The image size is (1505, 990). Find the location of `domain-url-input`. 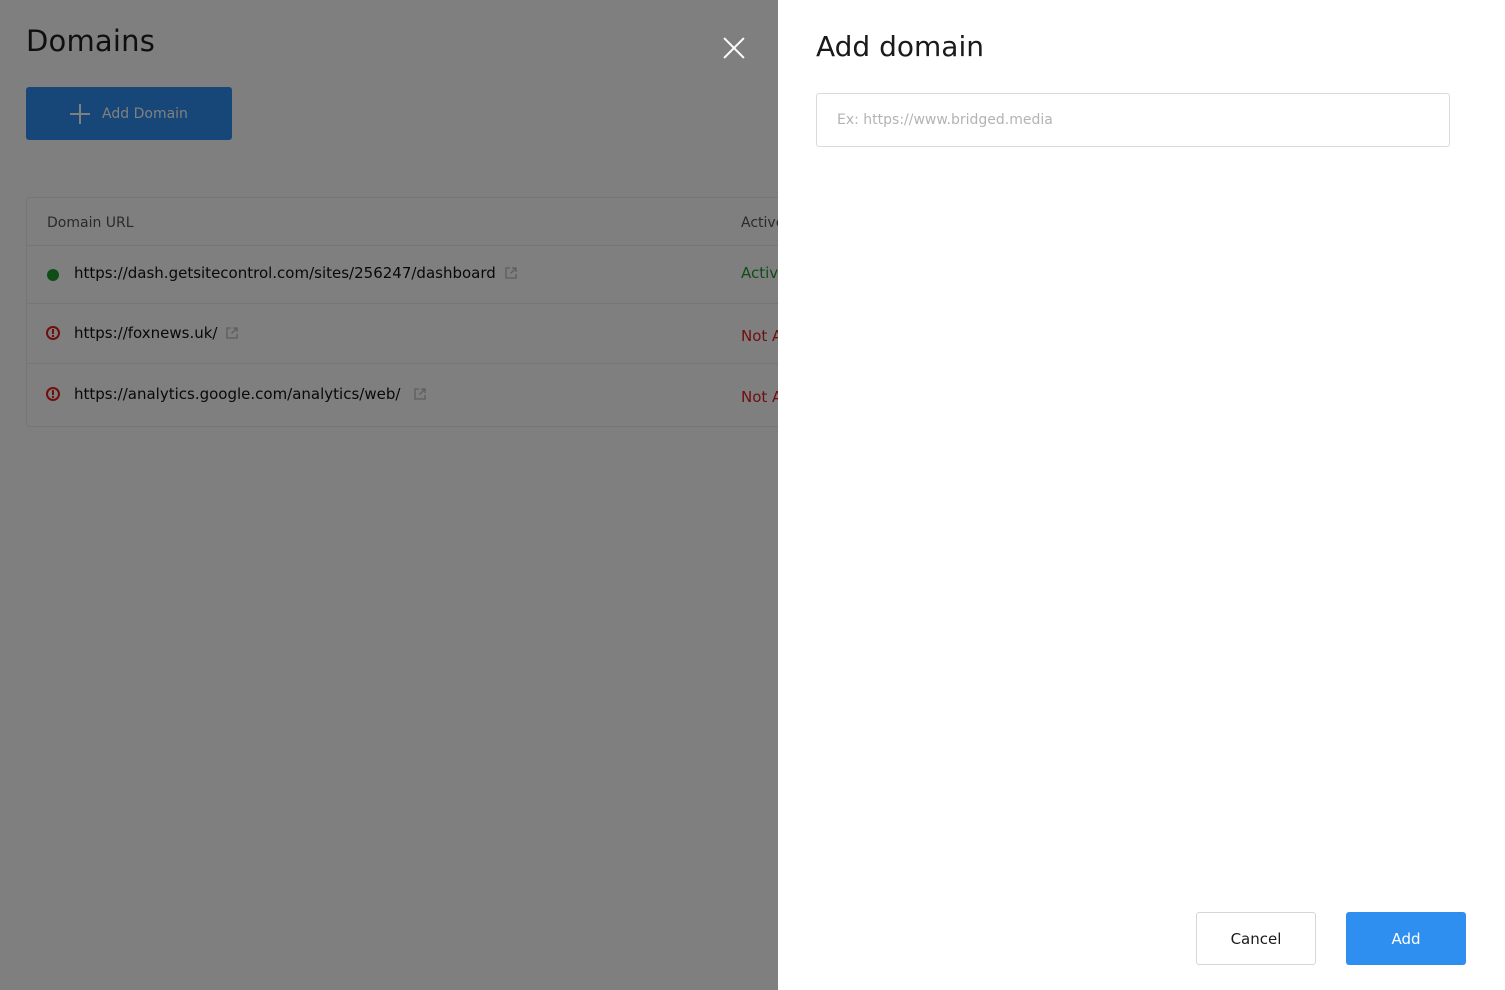

domain-url-input is located at coordinates (1133, 120).